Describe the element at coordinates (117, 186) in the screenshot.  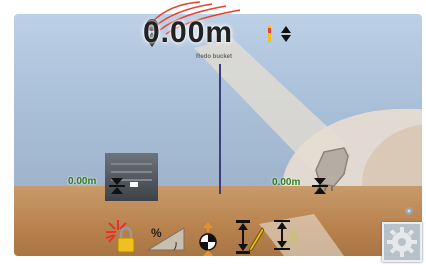
I see `level-marker-left-icon` at that location.